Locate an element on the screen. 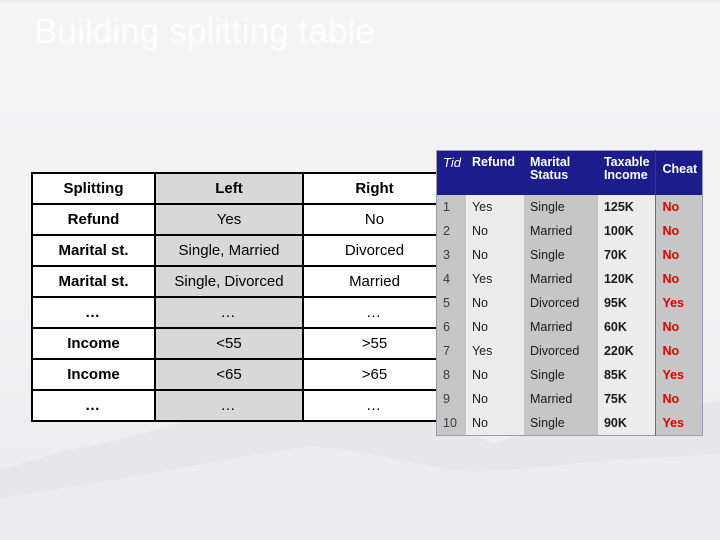 Image resolution: width=720 pixels, height=540 pixels. cell-tid: 7 is located at coordinates (451, 350).